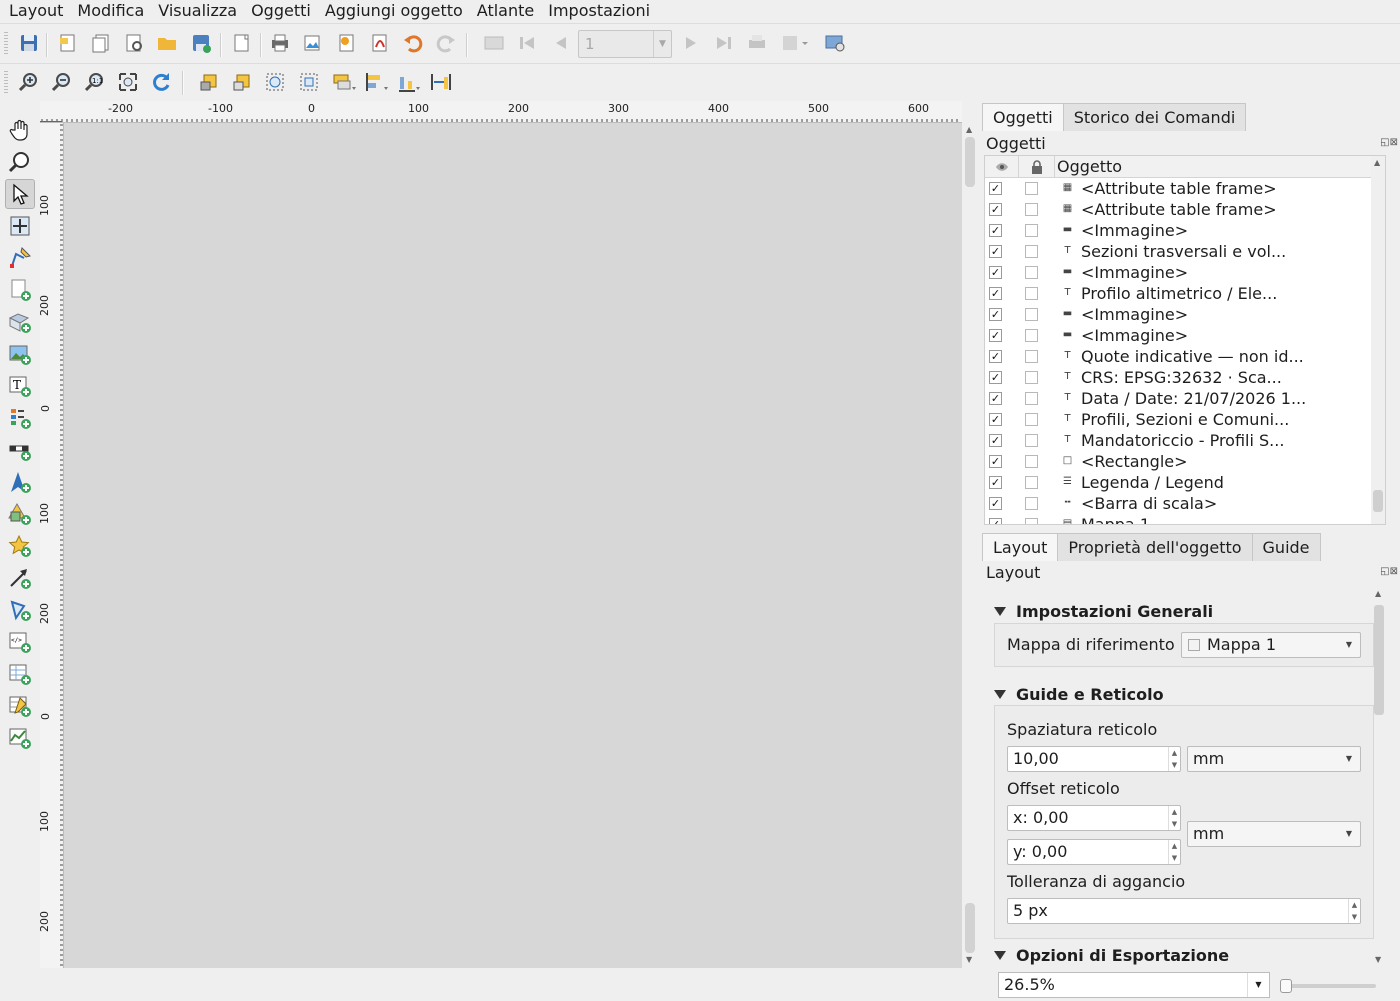 The height and width of the screenshot is (1001, 1400). Describe the element at coordinates (969, 959) in the screenshot. I see `scroll-down-icon: ▼` at that location.